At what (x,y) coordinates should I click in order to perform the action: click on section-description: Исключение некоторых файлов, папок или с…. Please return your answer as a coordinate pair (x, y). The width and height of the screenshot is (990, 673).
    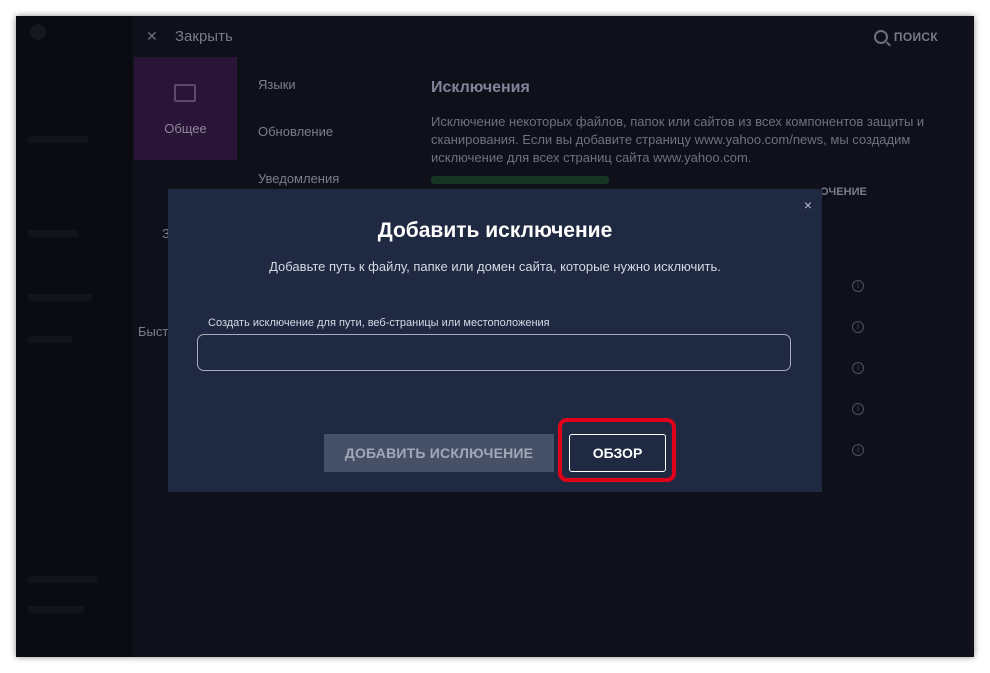
    Looking at the image, I should click on (678, 139).